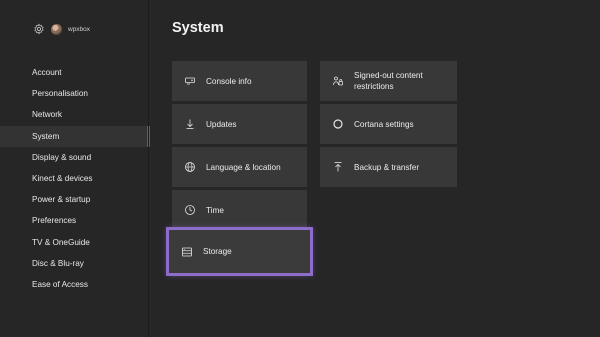  What do you see at coordinates (74, 114) in the screenshot?
I see `nav-item-network: Network` at bounding box center [74, 114].